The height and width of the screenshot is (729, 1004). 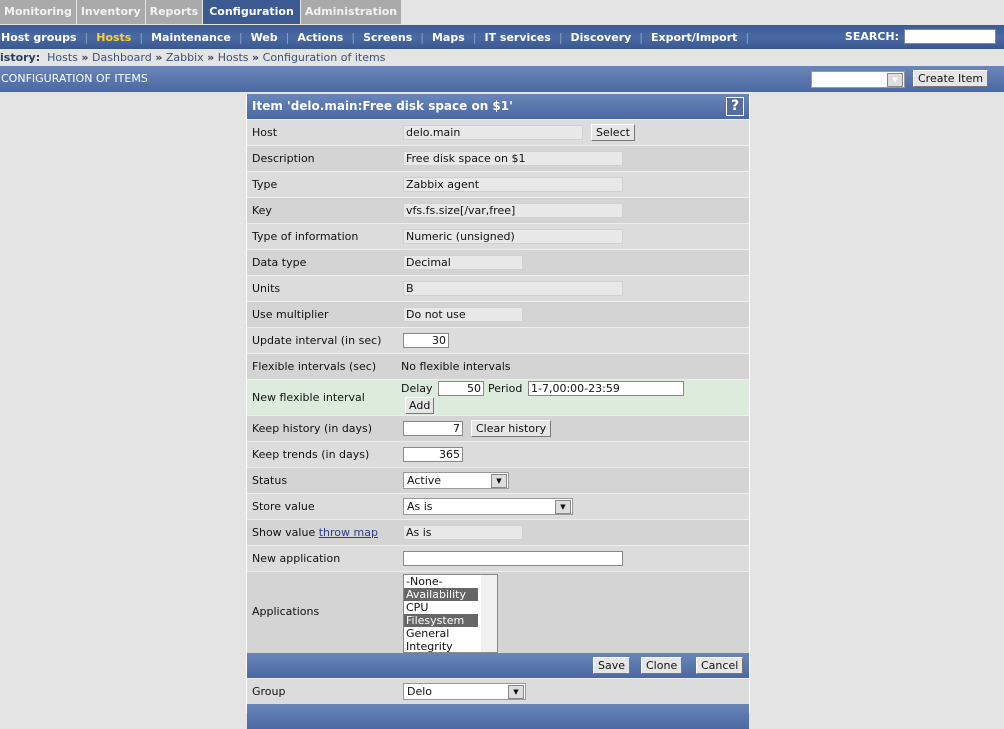 What do you see at coordinates (311, 454) in the screenshot?
I see `keep-trends-label: Keep trends (in days)` at bounding box center [311, 454].